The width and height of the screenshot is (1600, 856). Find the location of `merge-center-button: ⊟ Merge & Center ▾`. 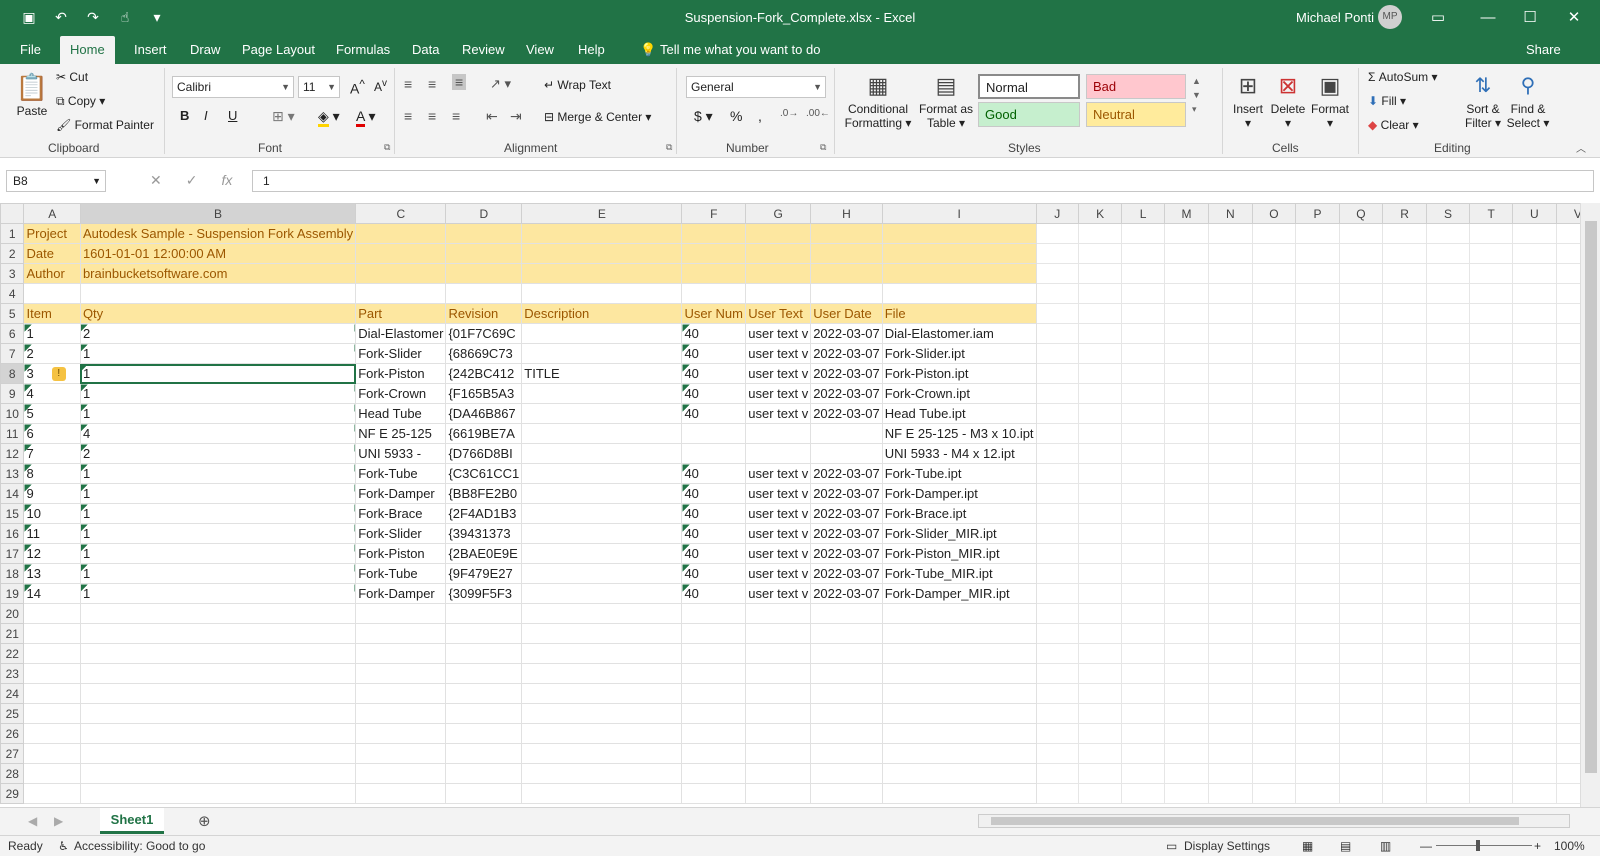

merge-center-button: ⊟ Merge & Center ▾ is located at coordinates (597, 117).